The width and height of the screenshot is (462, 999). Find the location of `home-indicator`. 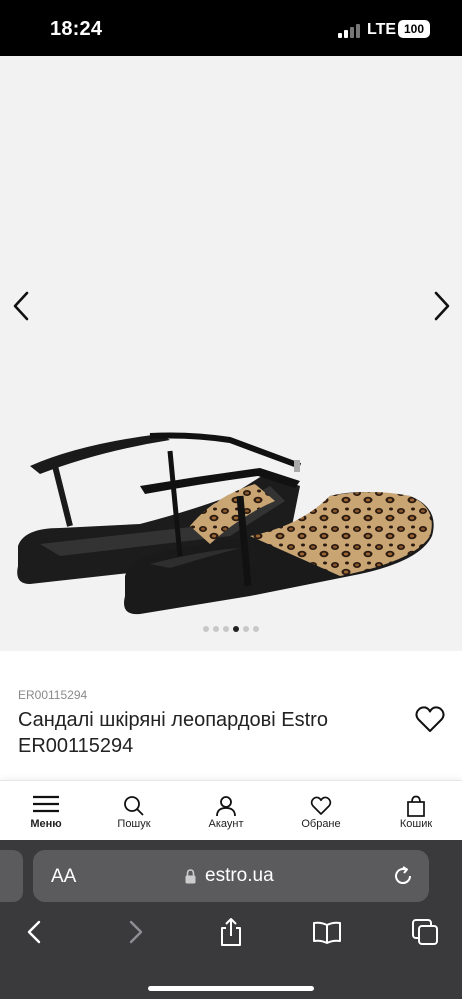

home-indicator is located at coordinates (231, 988).